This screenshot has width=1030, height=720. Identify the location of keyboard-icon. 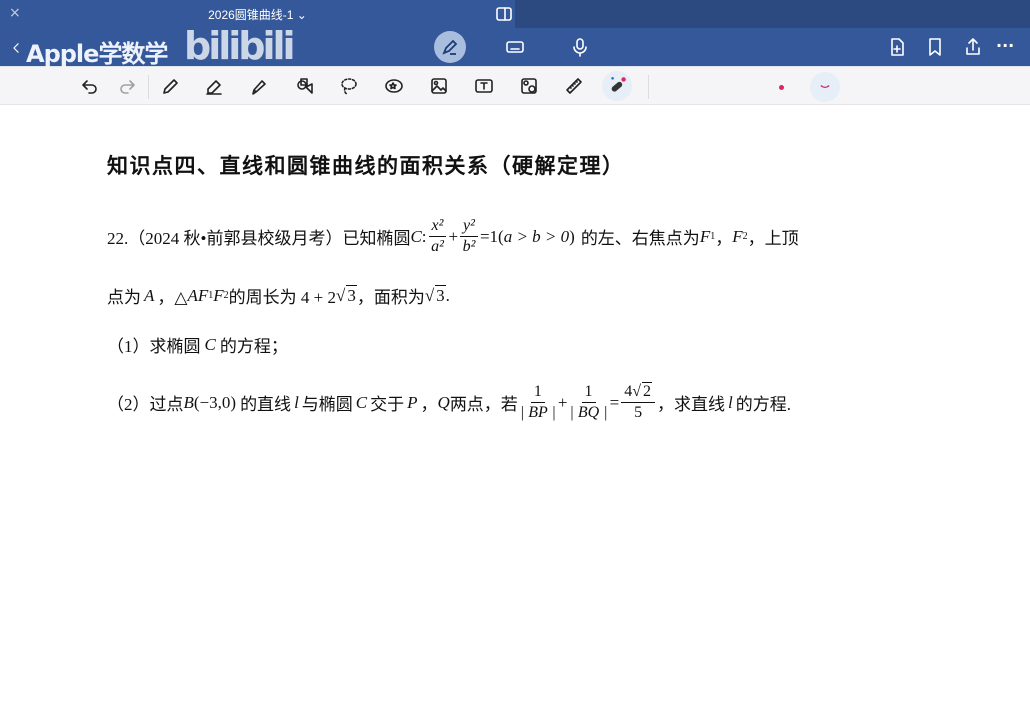
(515, 47).